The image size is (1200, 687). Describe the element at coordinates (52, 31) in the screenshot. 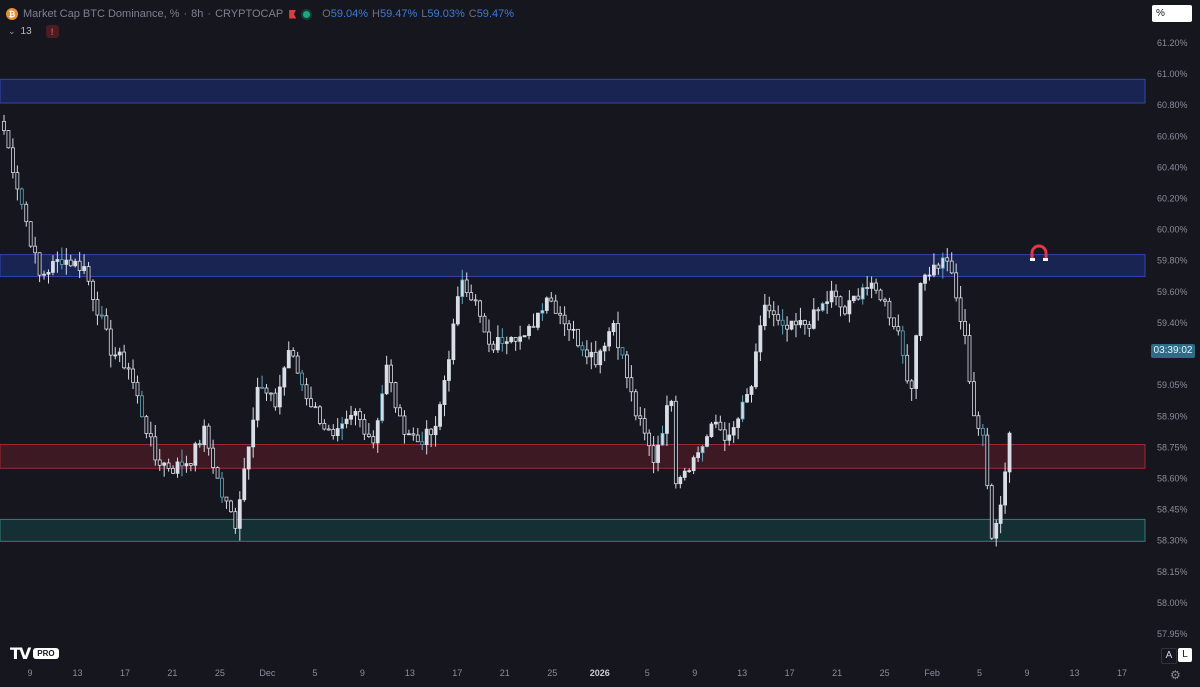

I see `warning-icon: !` at that location.